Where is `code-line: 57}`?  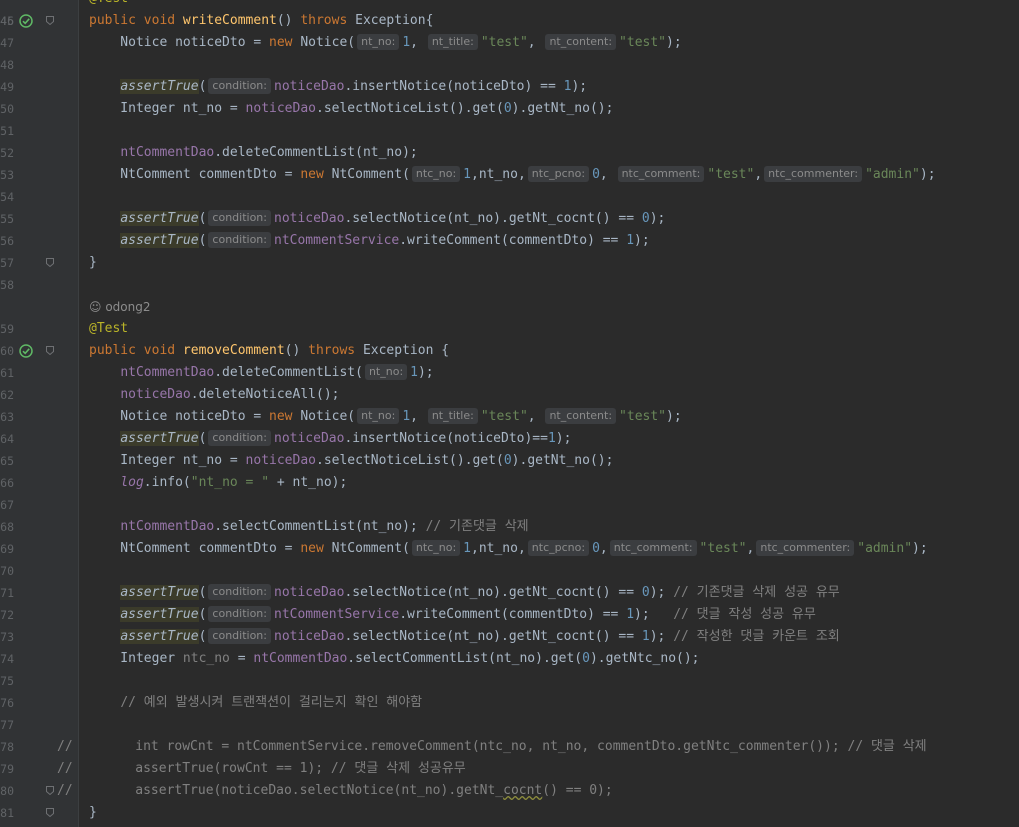 code-line: 57} is located at coordinates (509, 263).